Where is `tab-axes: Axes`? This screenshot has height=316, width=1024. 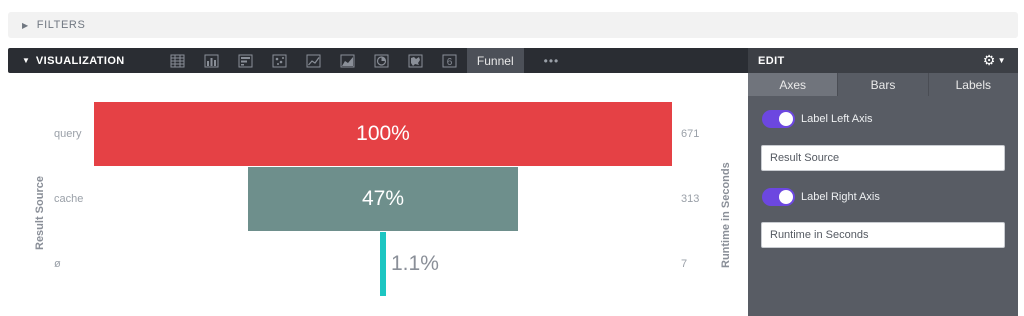
tab-axes: Axes is located at coordinates (793, 84).